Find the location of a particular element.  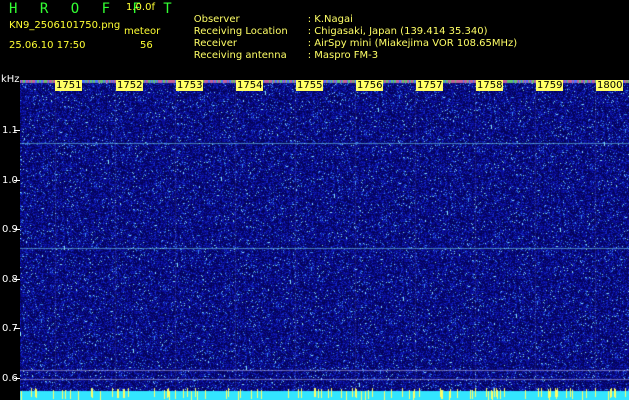

info-value: : Maspro FM-3 is located at coordinates (343, 55).